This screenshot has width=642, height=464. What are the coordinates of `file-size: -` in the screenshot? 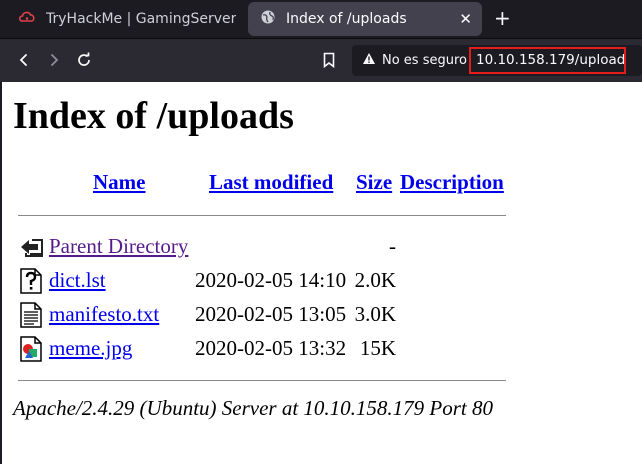 It's located at (392, 246).